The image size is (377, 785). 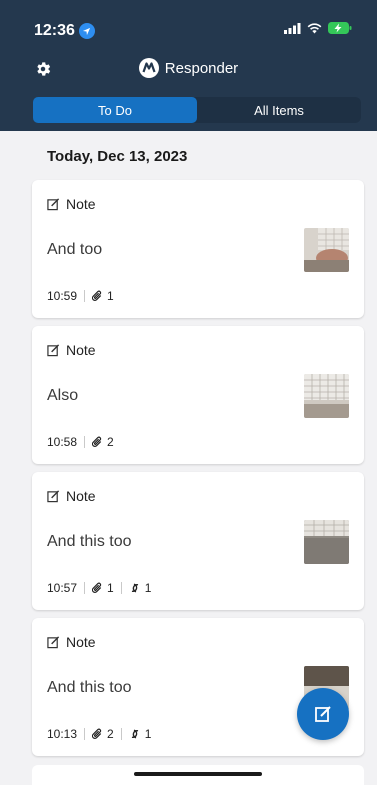 What do you see at coordinates (62, 734) in the screenshot?
I see `item-time: 10:13` at bounding box center [62, 734].